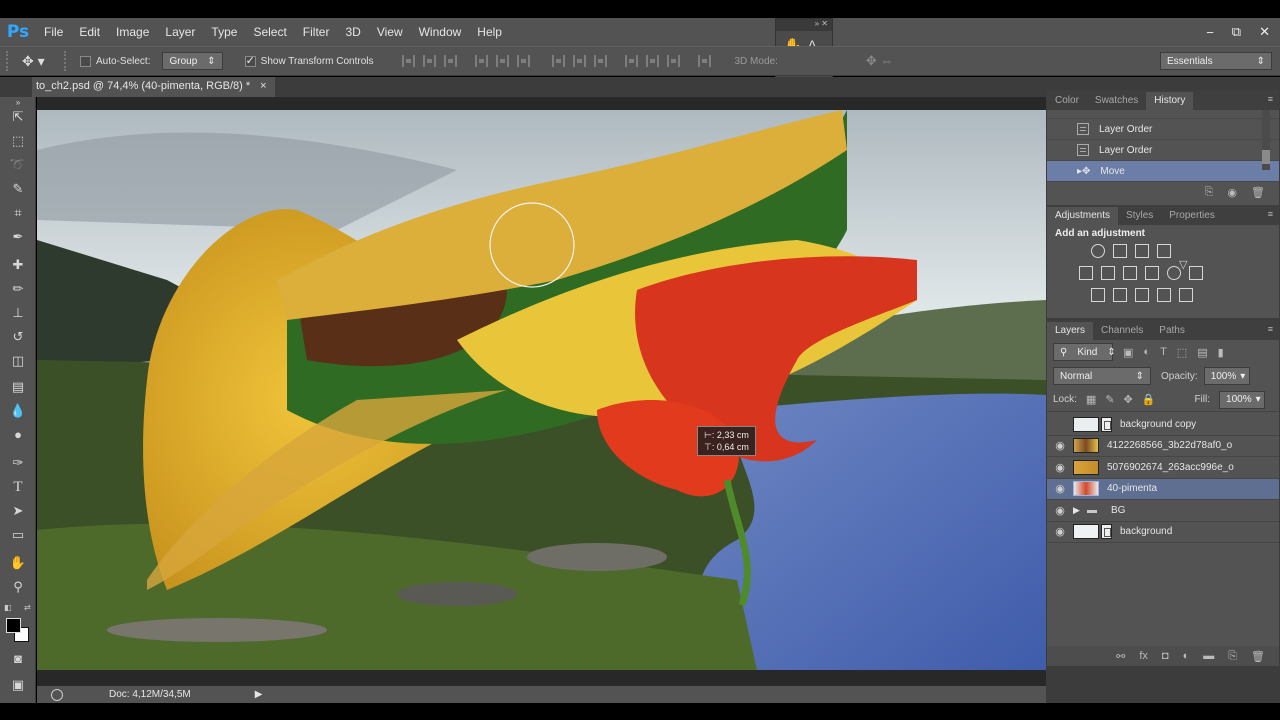  What do you see at coordinates (1142, 295) in the screenshot?
I see `threshold-icon` at bounding box center [1142, 295].